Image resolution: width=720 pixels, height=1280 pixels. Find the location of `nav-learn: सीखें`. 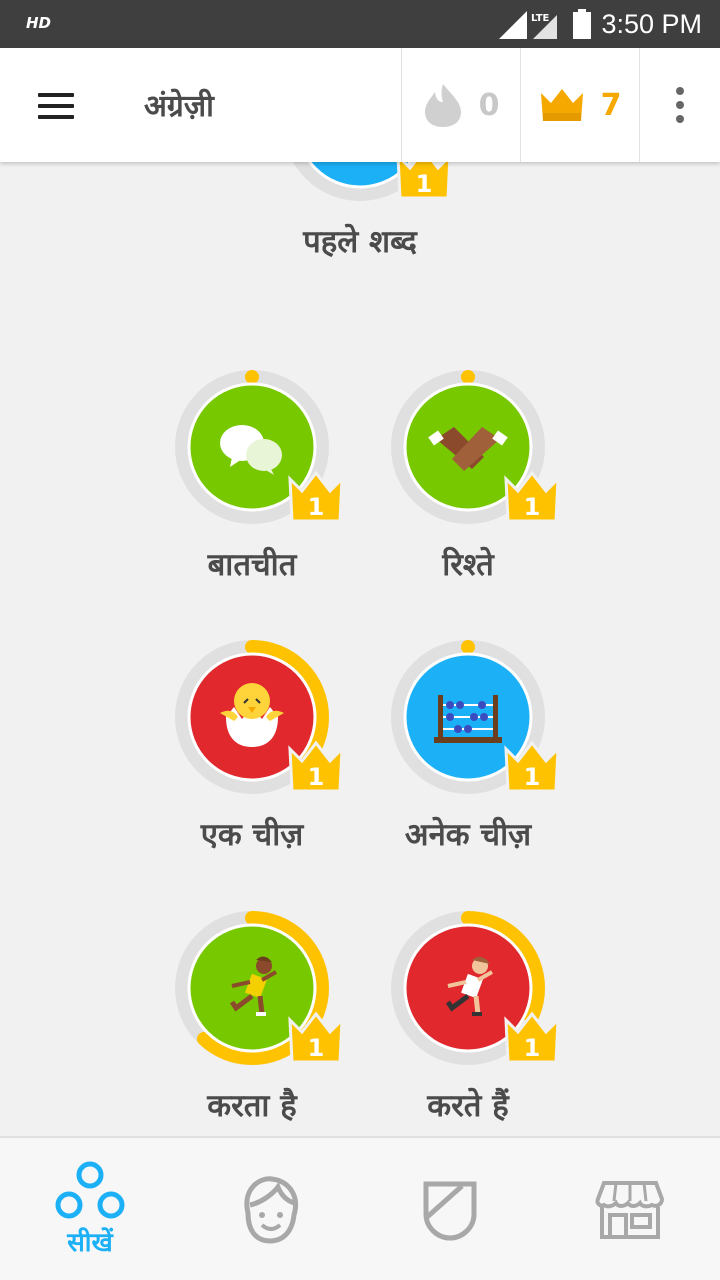

nav-learn: सीखें is located at coordinates (90, 1209).